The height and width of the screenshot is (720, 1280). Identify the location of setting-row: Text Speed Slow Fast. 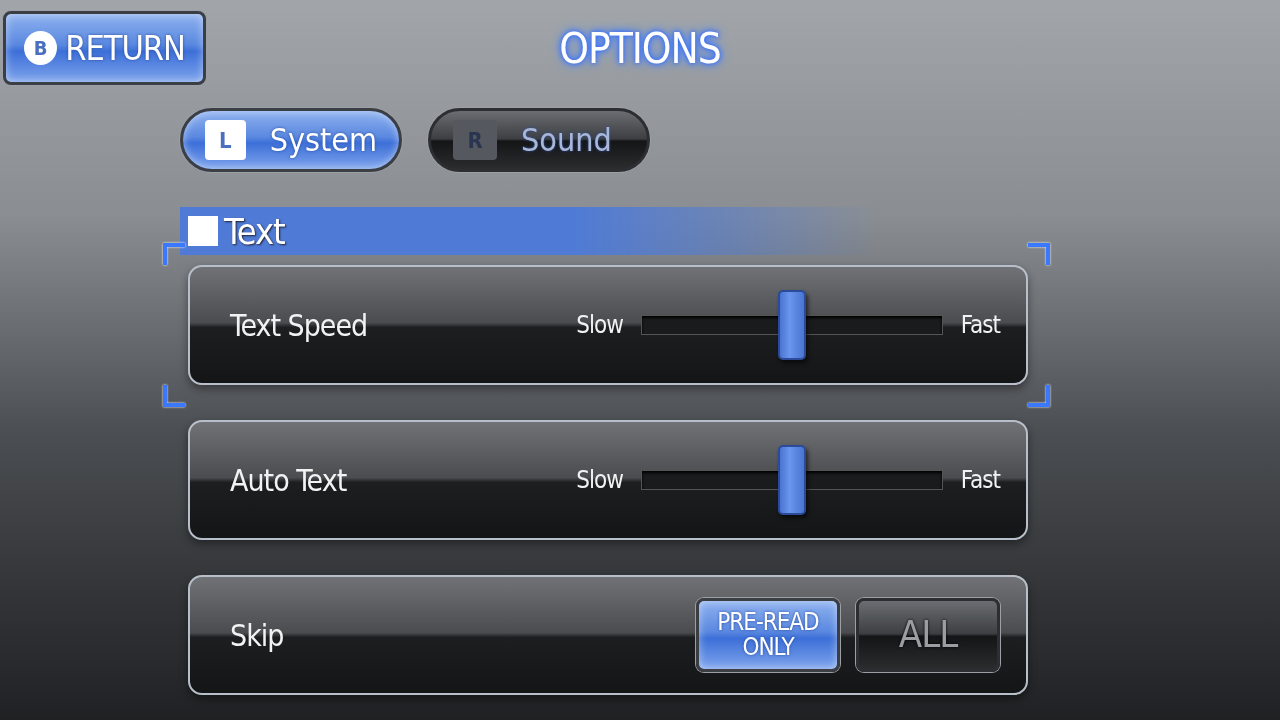
(608, 325).